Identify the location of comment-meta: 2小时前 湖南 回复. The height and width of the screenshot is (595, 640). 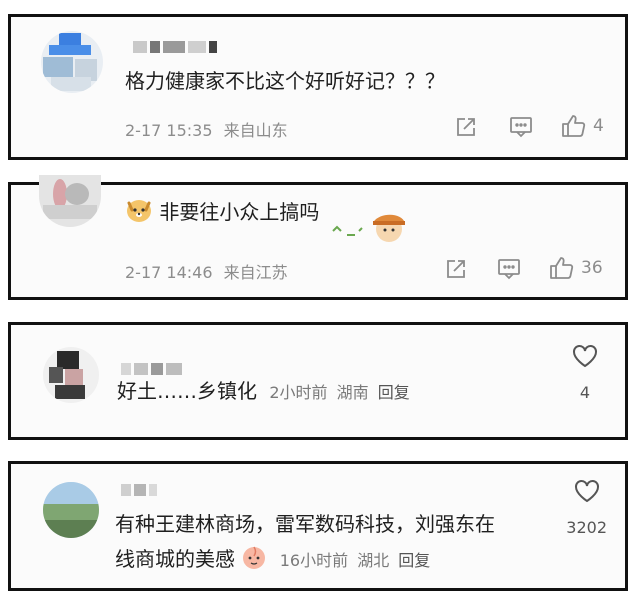
(339, 392).